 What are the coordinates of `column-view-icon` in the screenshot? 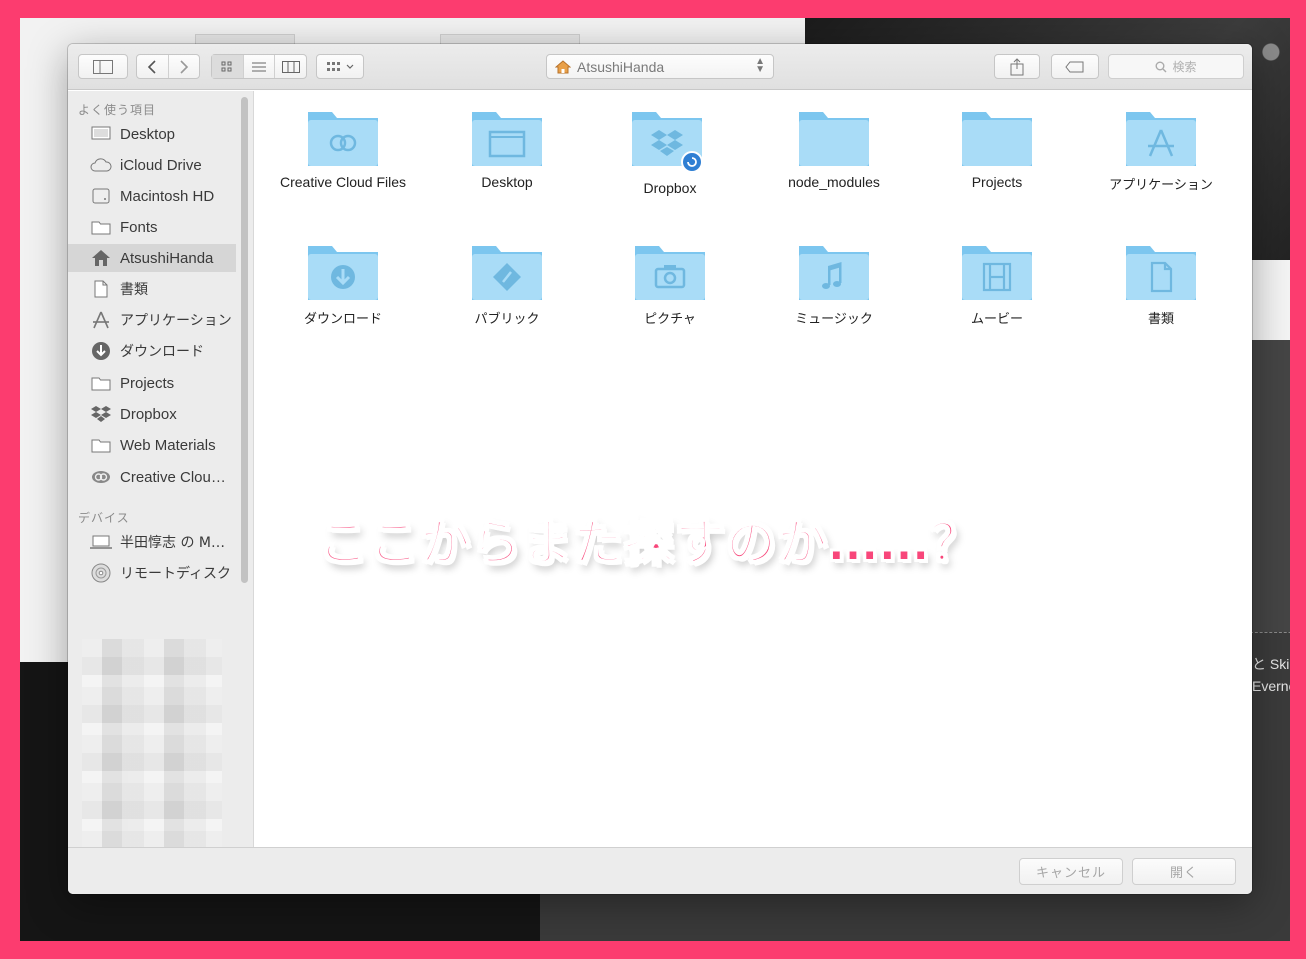 It's located at (290, 66).